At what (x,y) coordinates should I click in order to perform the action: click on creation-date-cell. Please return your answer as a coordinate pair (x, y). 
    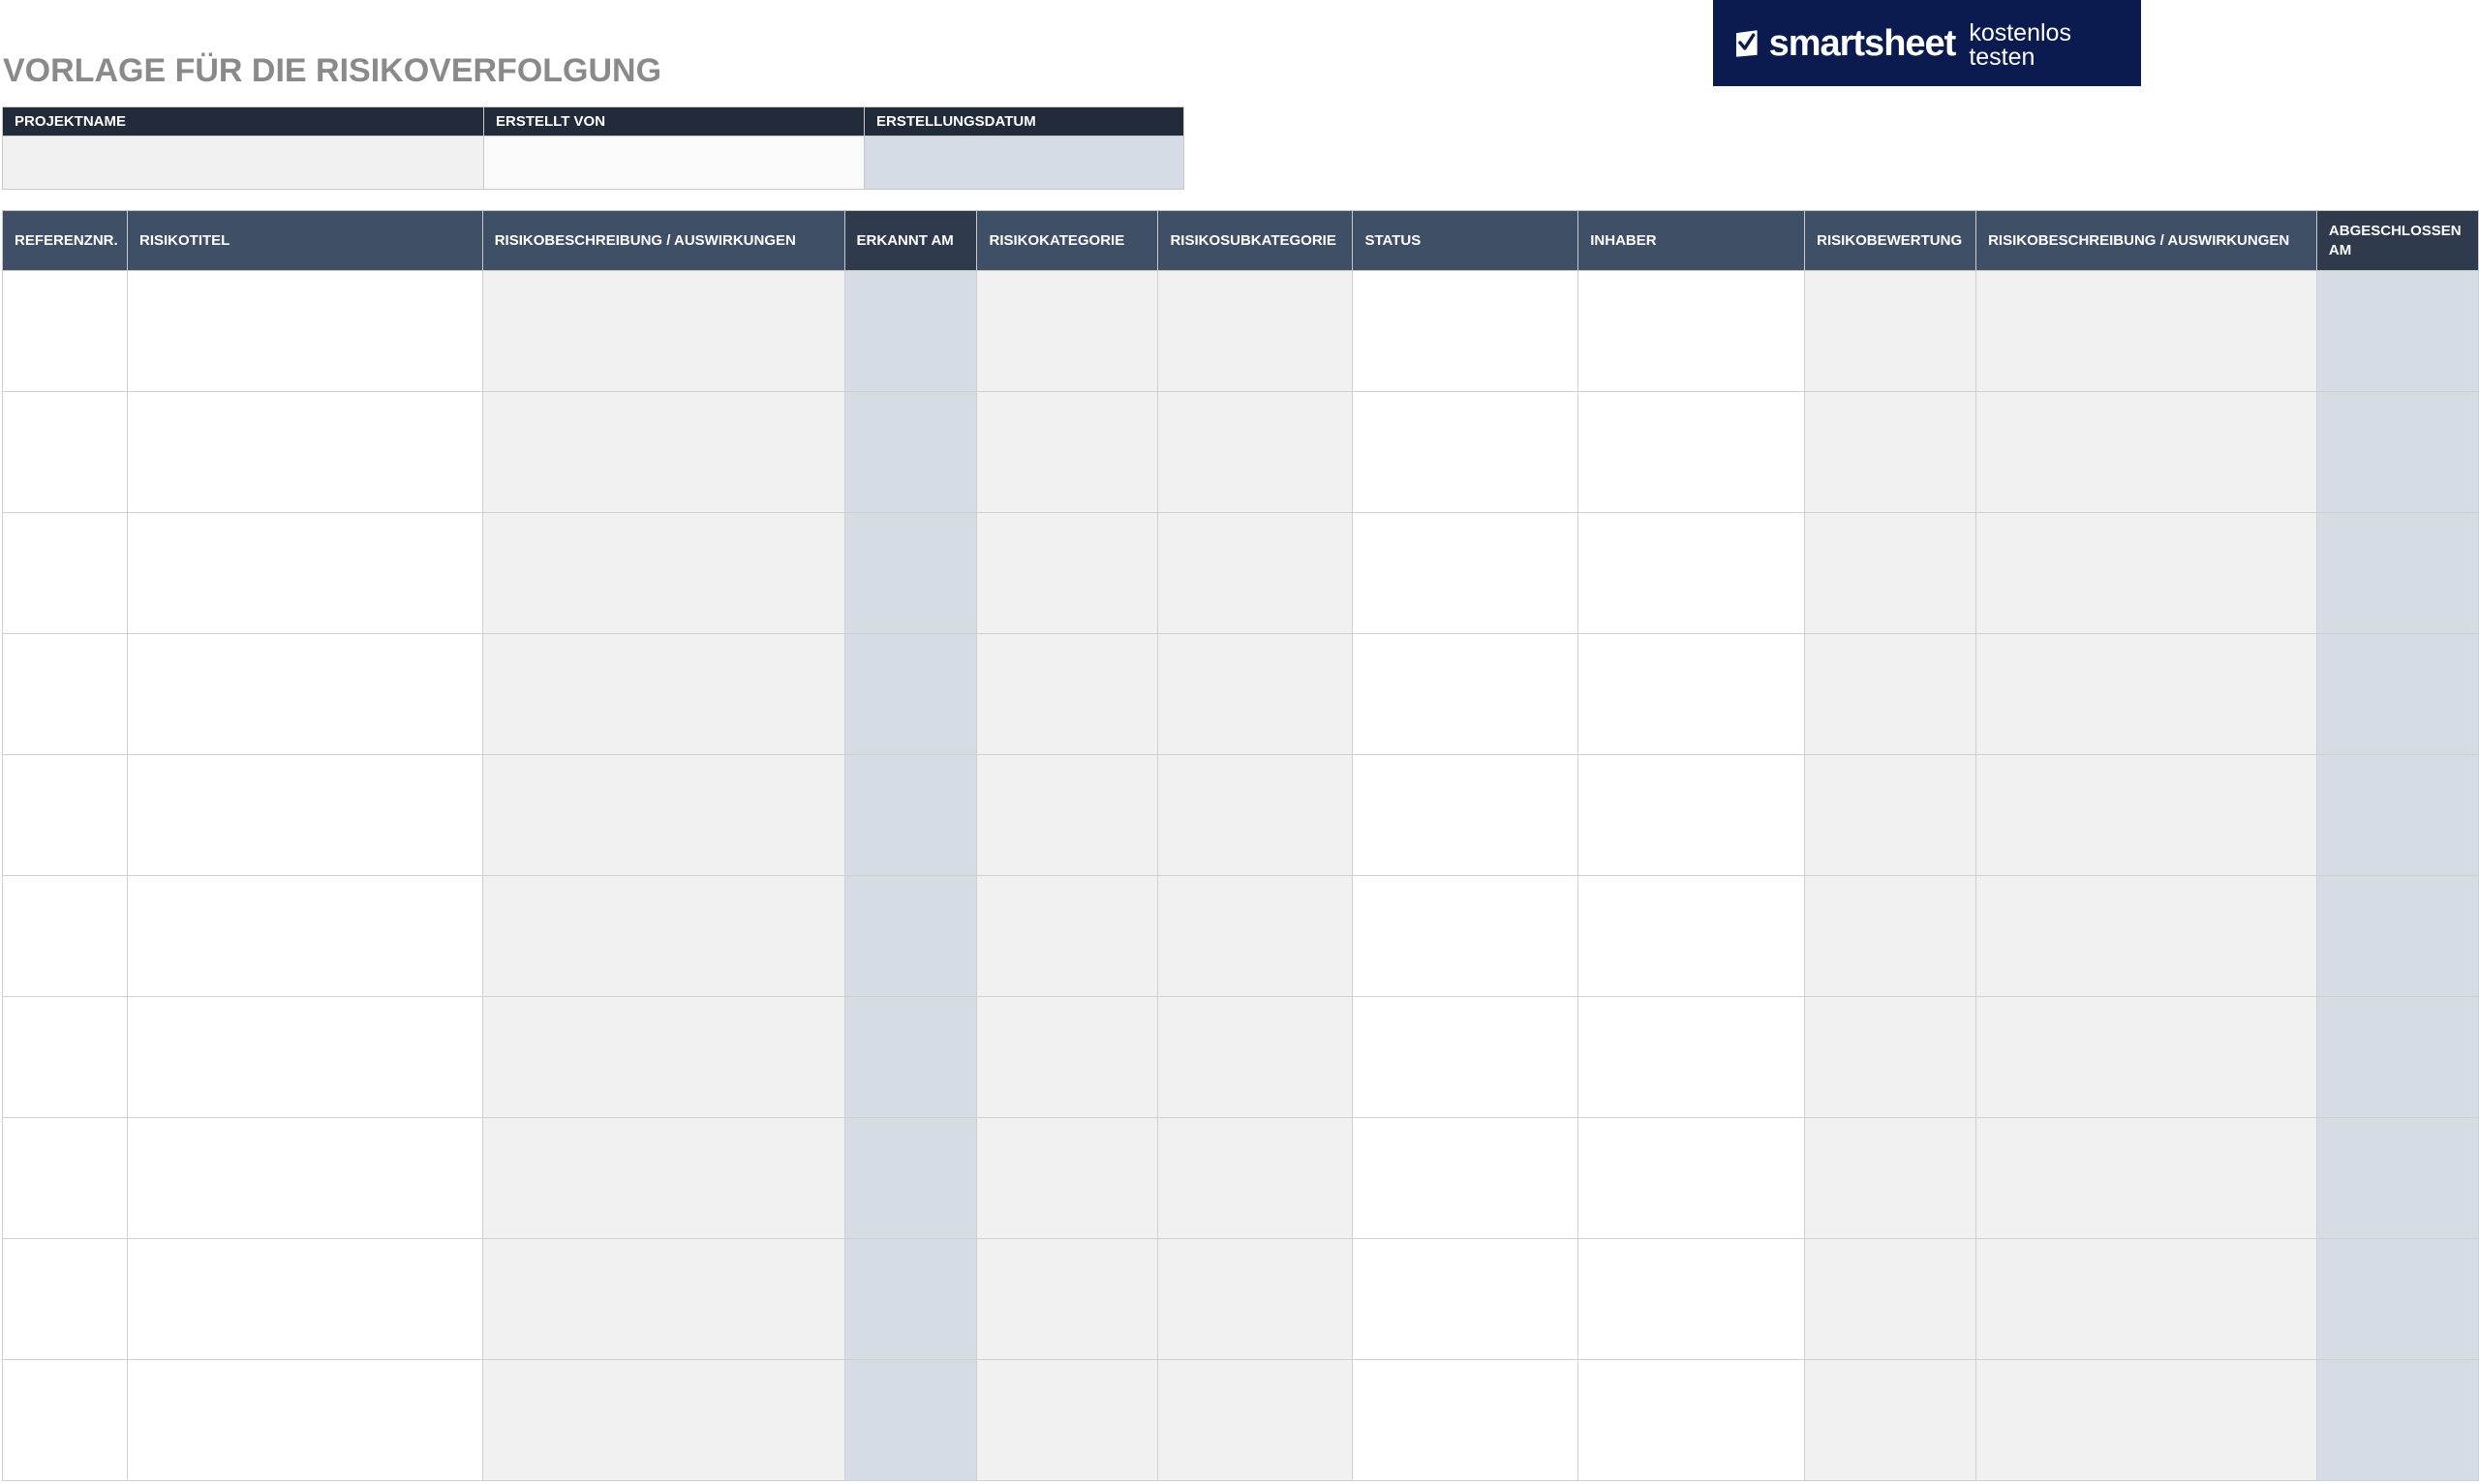
    Looking at the image, I should click on (1024, 163).